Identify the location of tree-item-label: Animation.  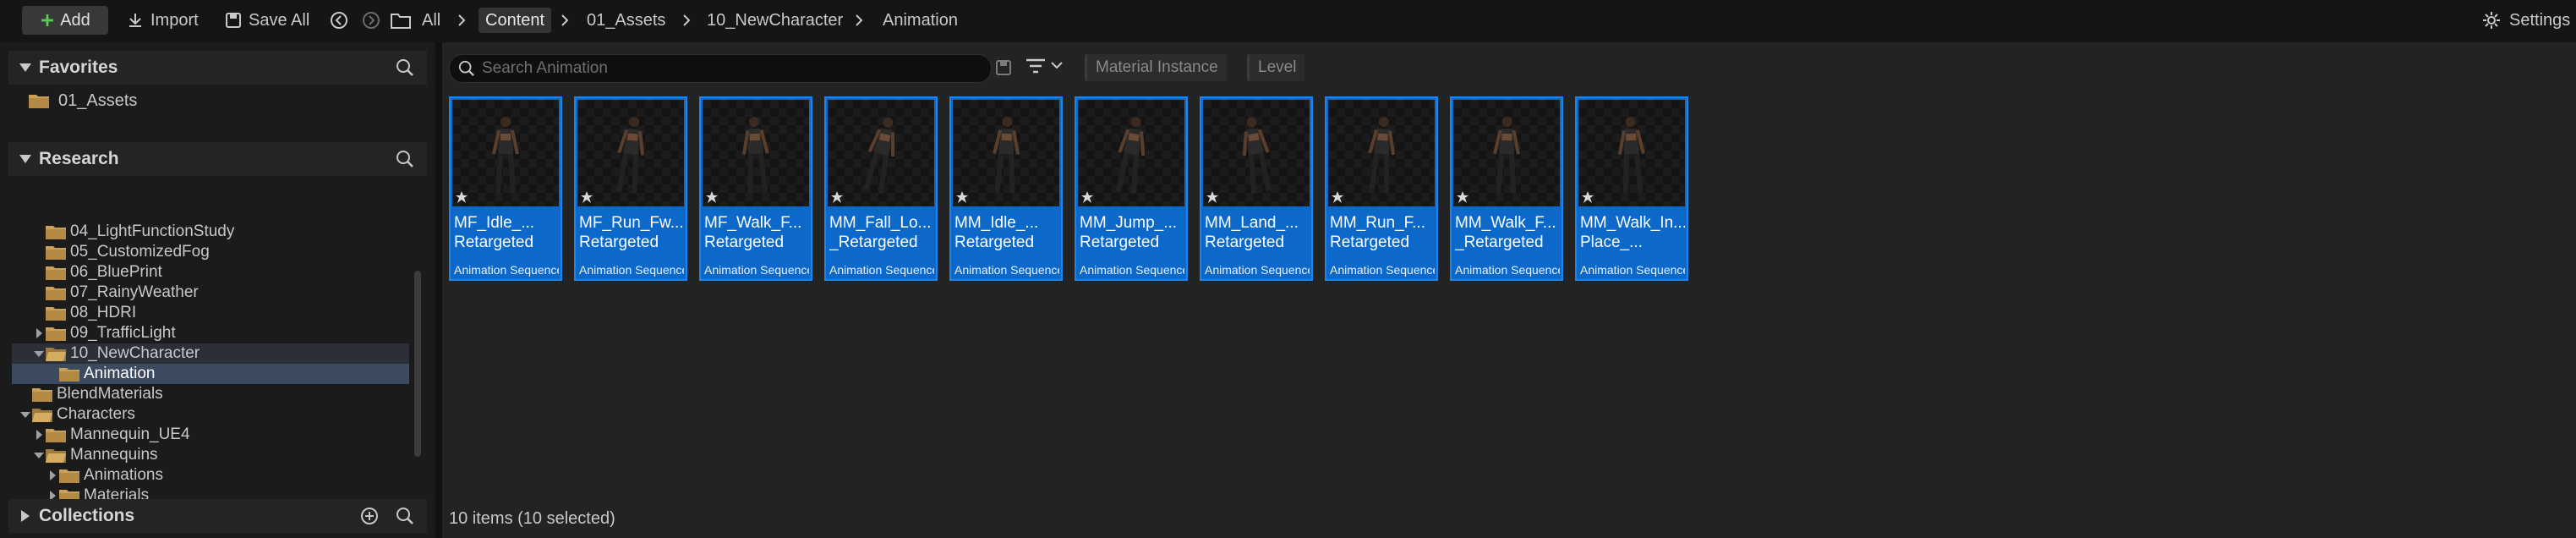
(120, 373).